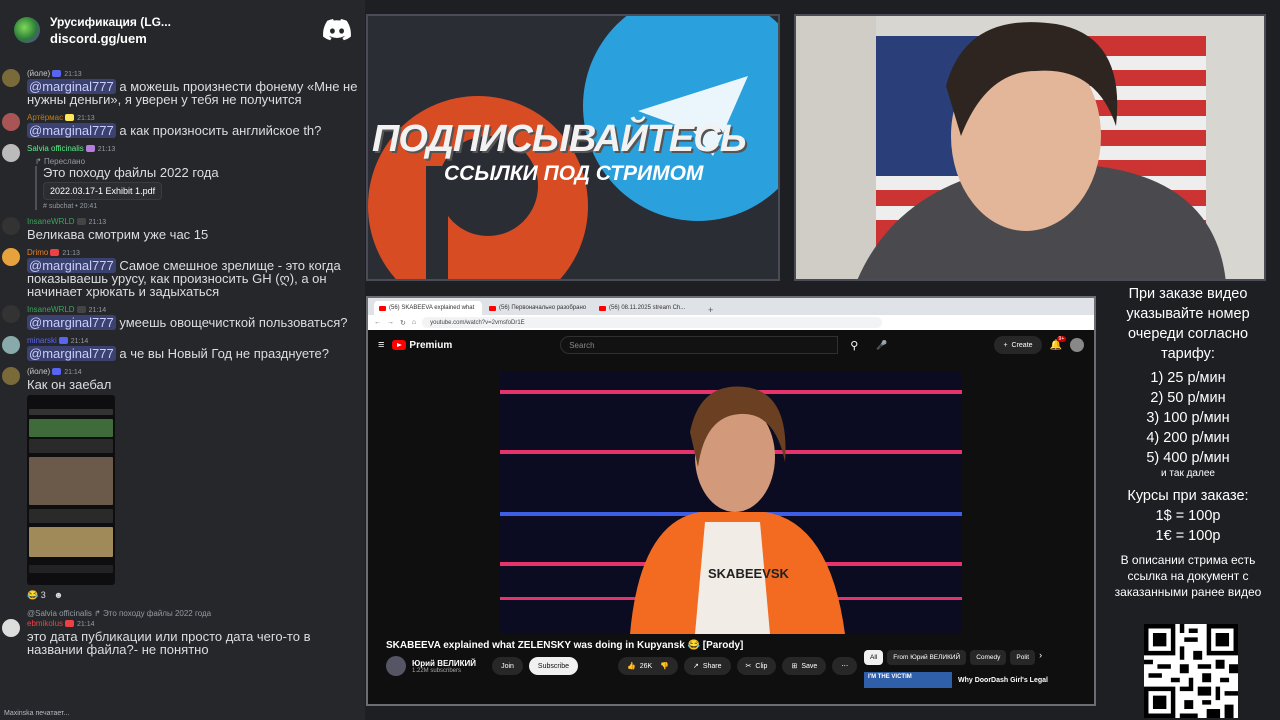 The image size is (1280, 720). I want to click on search-input: Search, so click(699, 345).